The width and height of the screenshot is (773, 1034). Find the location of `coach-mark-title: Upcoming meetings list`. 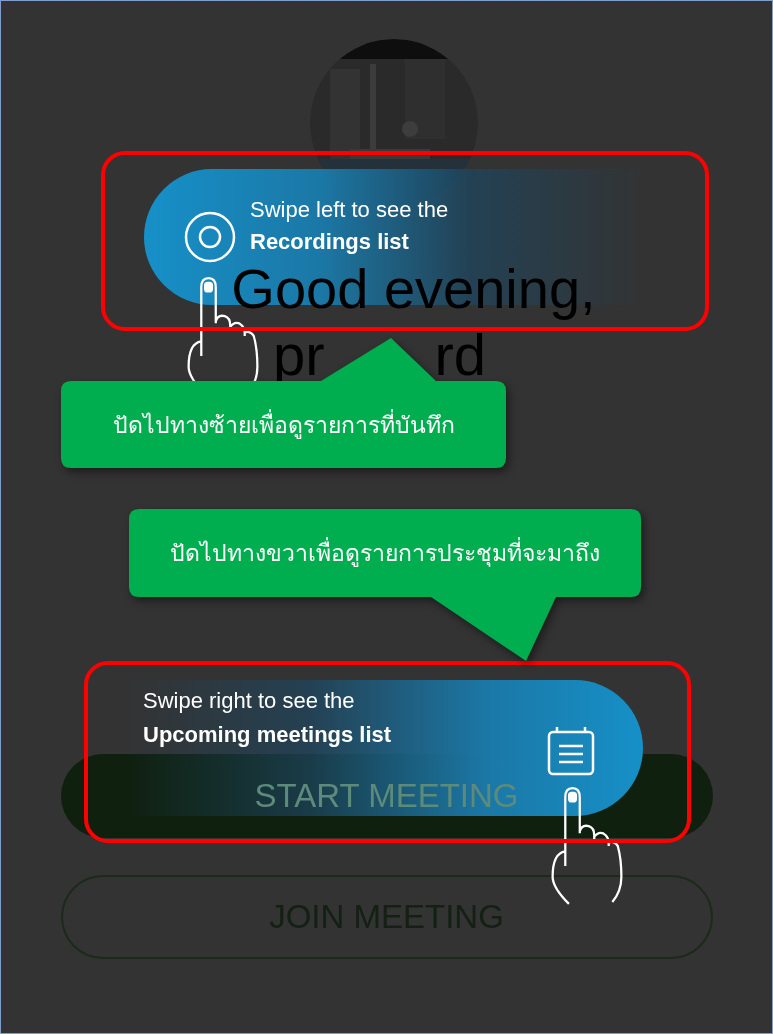

coach-mark-title: Upcoming meetings list is located at coordinates (267, 735).